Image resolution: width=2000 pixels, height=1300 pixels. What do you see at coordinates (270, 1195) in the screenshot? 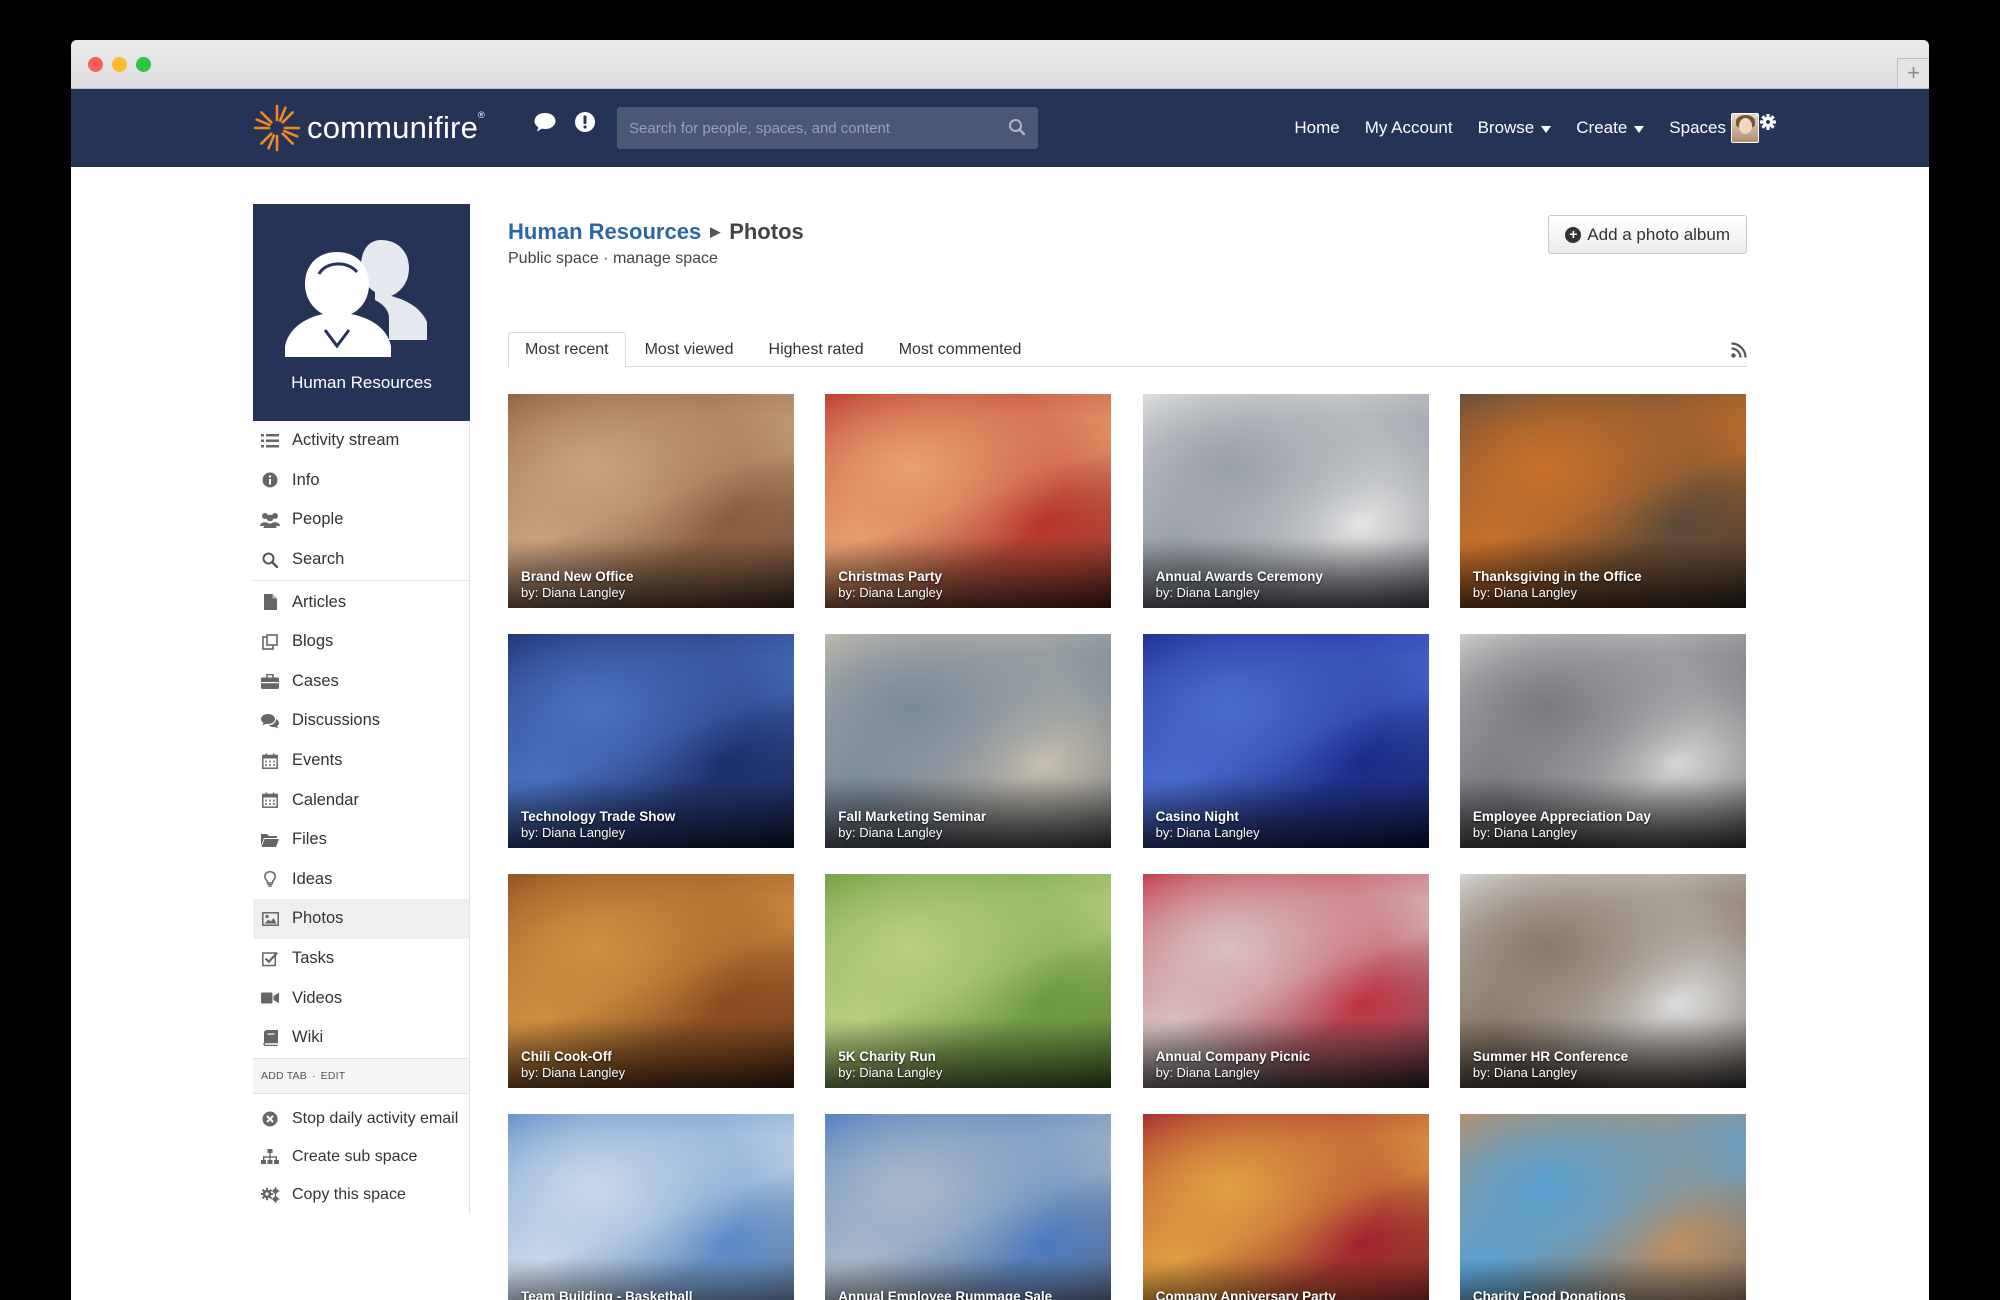
I see `gears-icon` at bounding box center [270, 1195].